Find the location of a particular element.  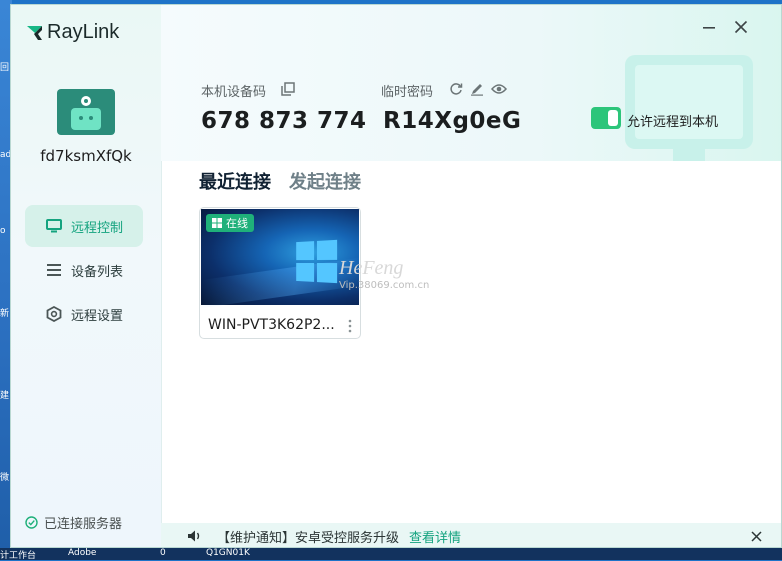

minimize-icon is located at coordinates (709, 28).